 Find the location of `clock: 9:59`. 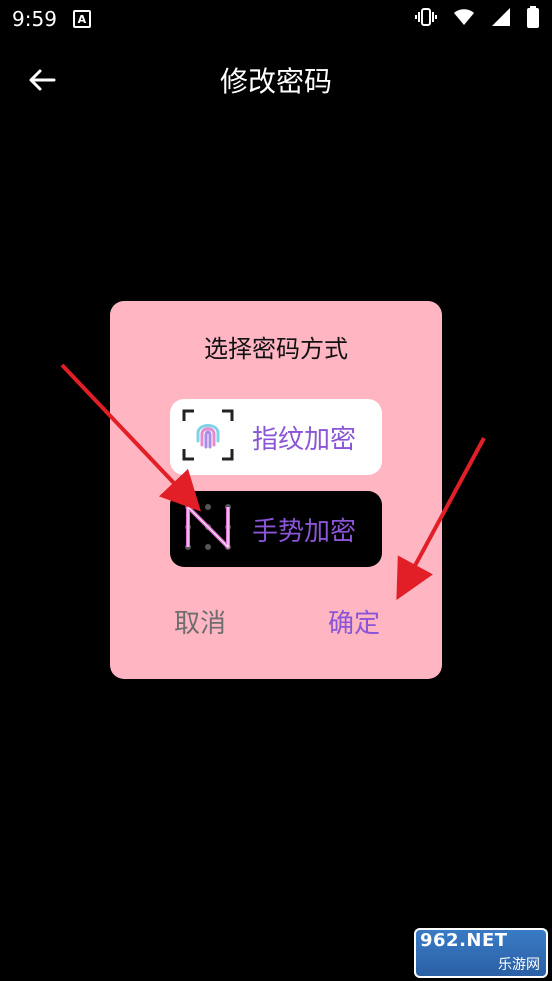

clock: 9:59 is located at coordinates (34, 19).